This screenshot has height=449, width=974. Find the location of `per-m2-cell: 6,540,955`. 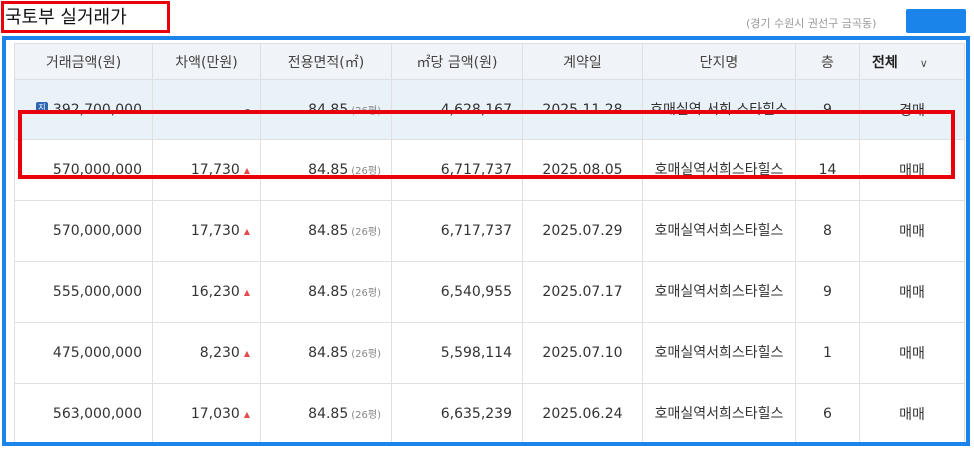

per-m2-cell: 6,540,955 is located at coordinates (457, 292).